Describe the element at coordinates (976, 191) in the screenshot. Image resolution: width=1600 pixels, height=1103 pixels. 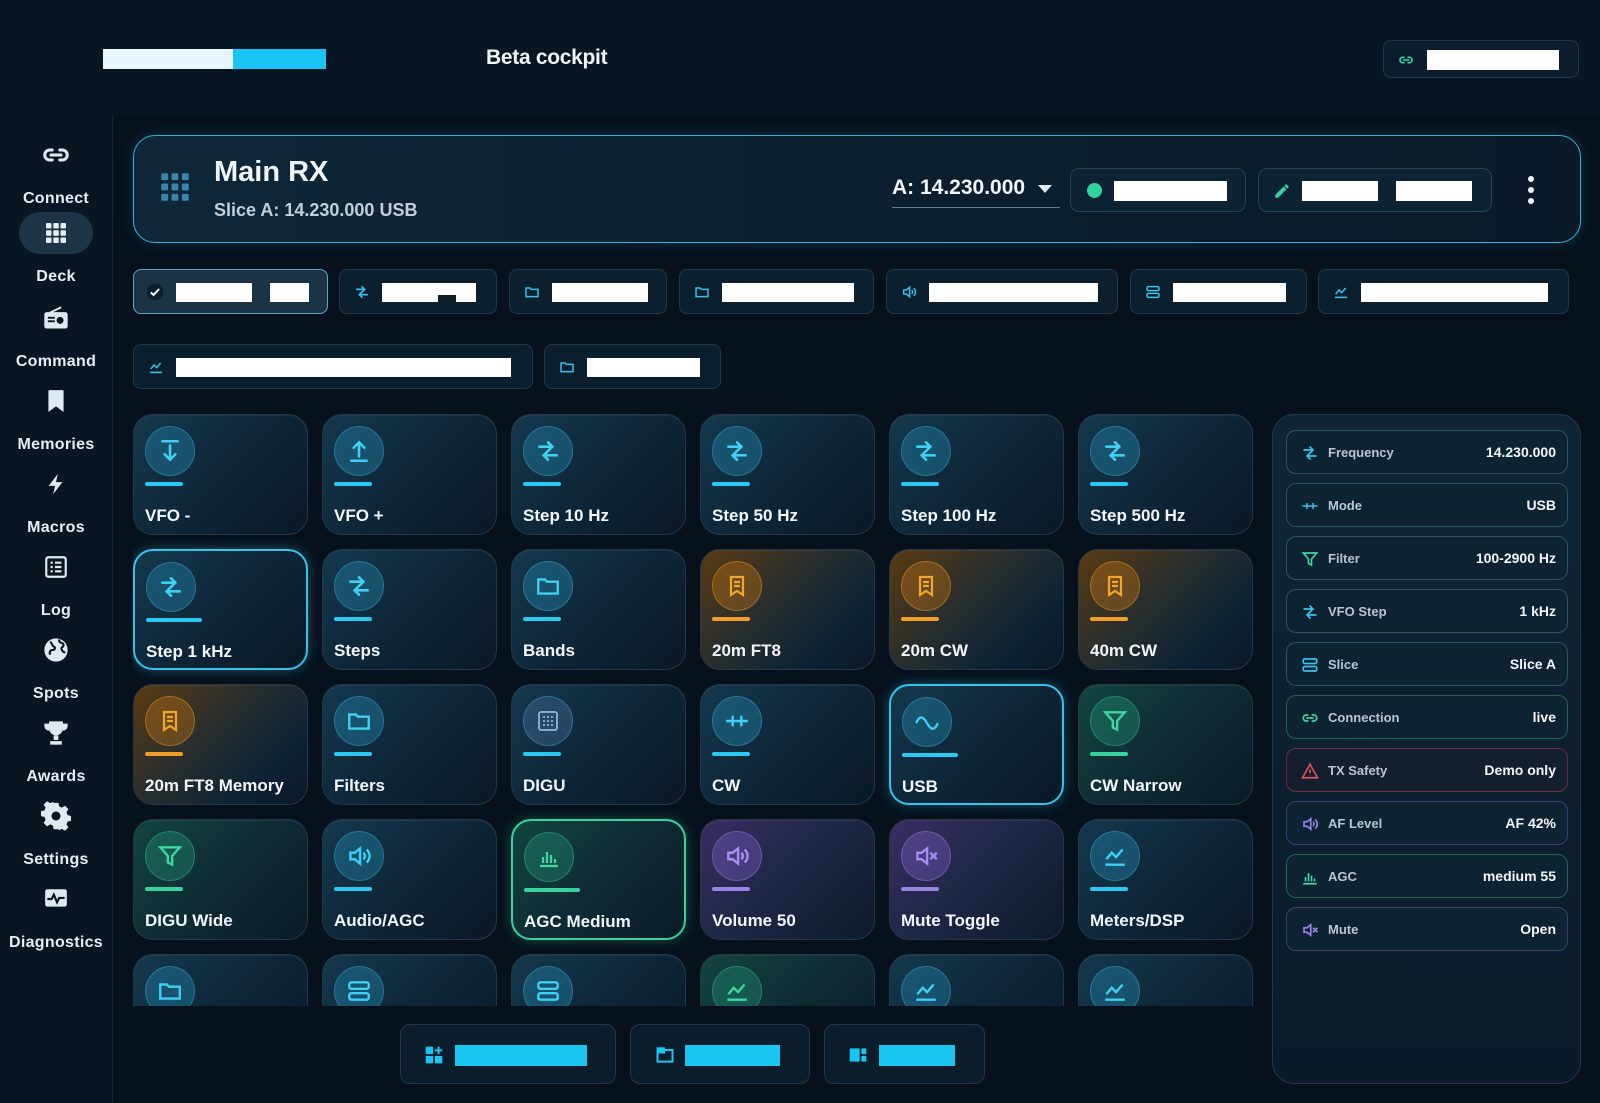
I see `vfo-select: A: 14.230.000` at that location.